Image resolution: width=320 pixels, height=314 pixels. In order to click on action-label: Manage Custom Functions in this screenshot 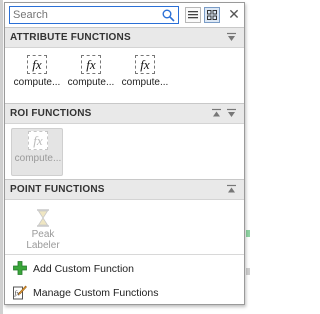, I will do `click(96, 293)`.